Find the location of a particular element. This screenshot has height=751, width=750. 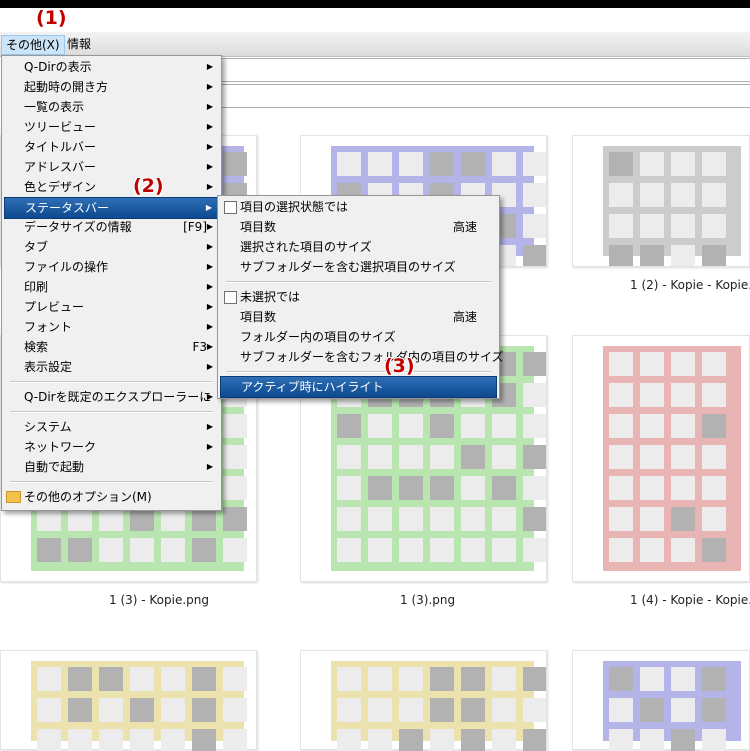

menu-bar: その他(X) 情報 is located at coordinates (375, 44).